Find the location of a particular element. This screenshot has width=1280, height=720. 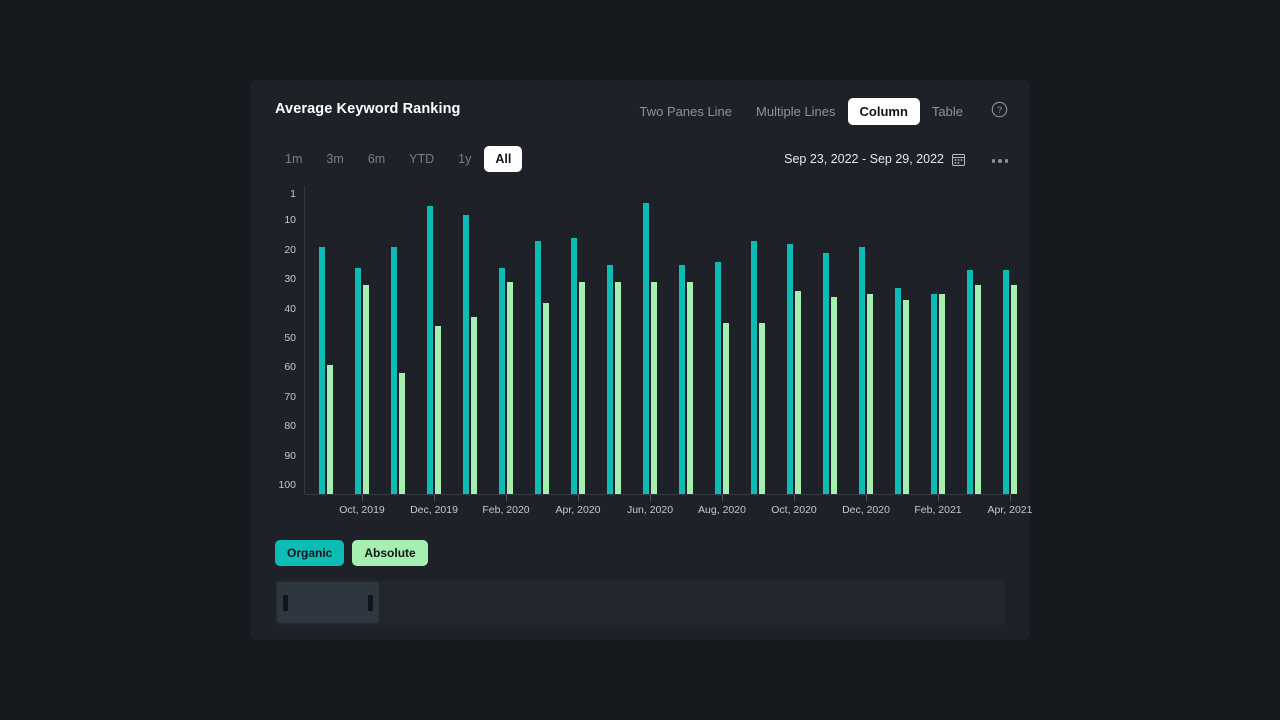

x-axis-tick-label: Feb, 2021 is located at coordinates (938, 510).